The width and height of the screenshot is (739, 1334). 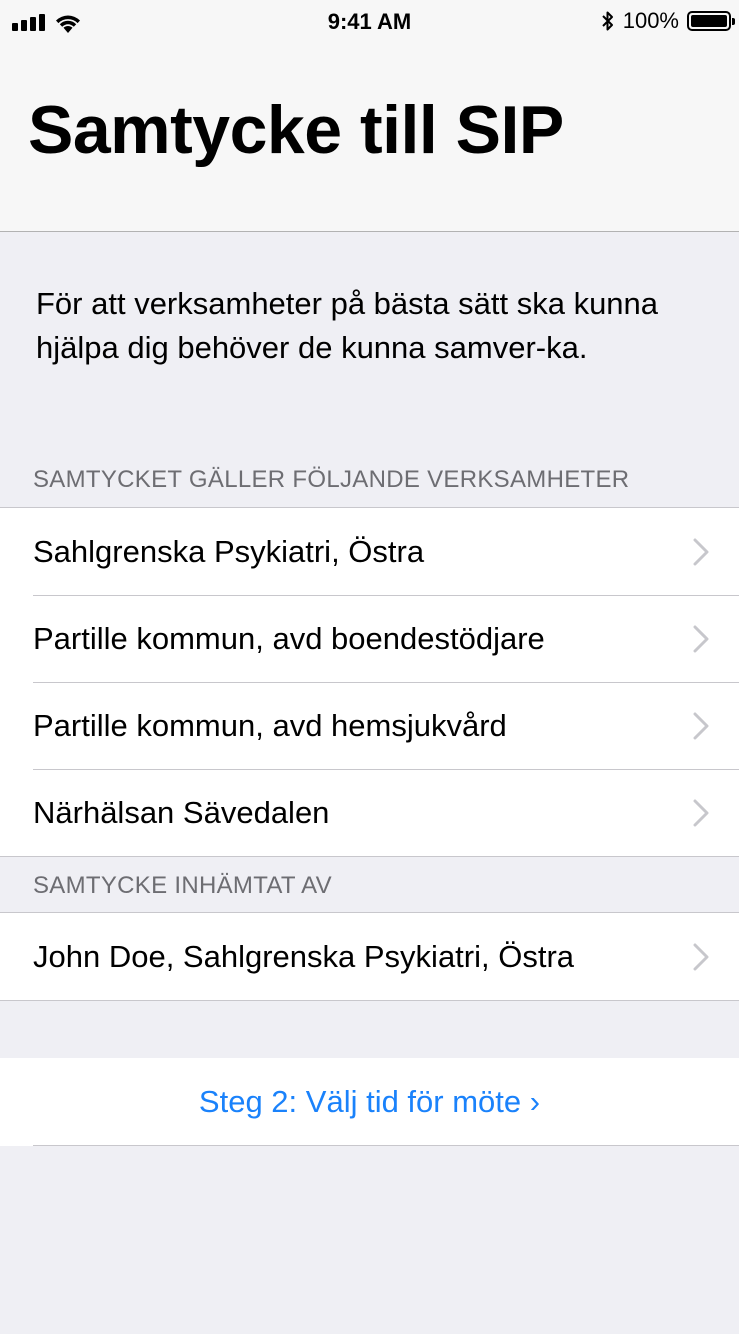 I want to click on list-item-label: John Doe, Sahlgrenska Psykiatri, Östra, so click(x=304, y=956).